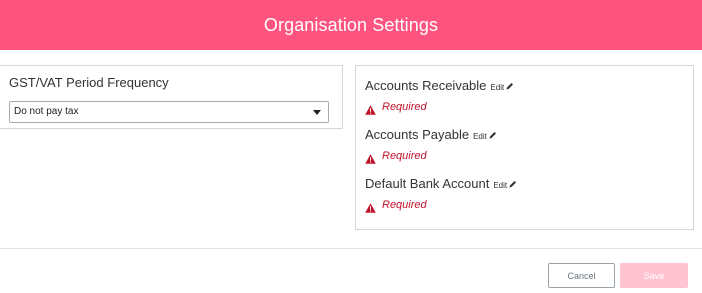 Image resolution: width=702 pixels, height=293 pixels. What do you see at coordinates (480, 136) in the screenshot?
I see `accounts-payable-edit-link: Edit` at bounding box center [480, 136].